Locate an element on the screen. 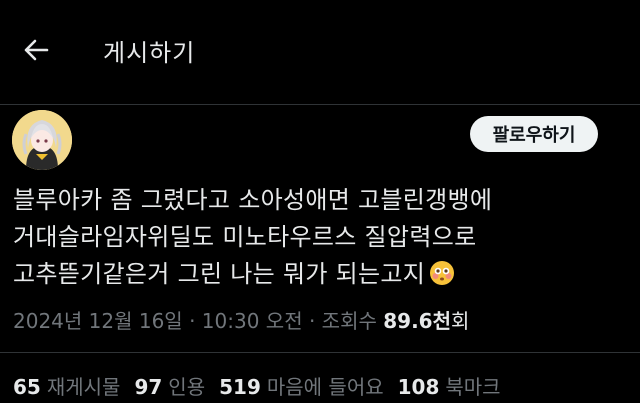 This screenshot has width=640, height=403. views-count: 89.6천 is located at coordinates (417, 321).